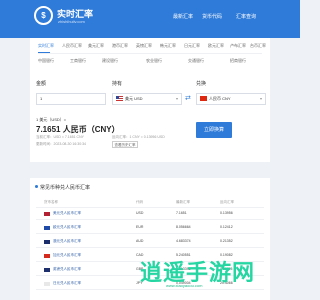  What do you see at coordinates (147, 99) in the screenshot?
I see `from-currency-select: 美元 USD ▾` at bounding box center [147, 99].